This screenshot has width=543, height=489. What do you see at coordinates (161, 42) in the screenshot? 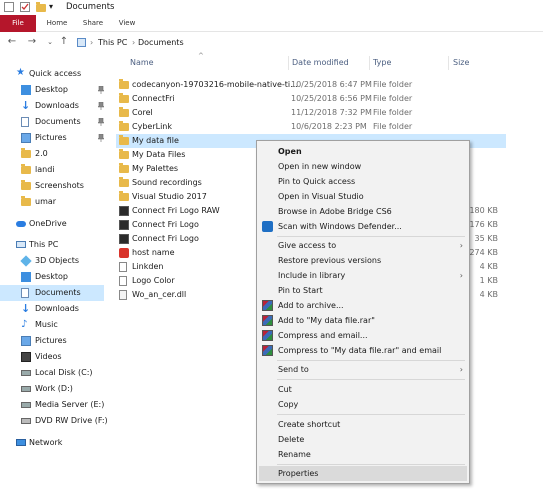
I see `breadcrumb-documents: Documents` at bounding box center [161, 42].